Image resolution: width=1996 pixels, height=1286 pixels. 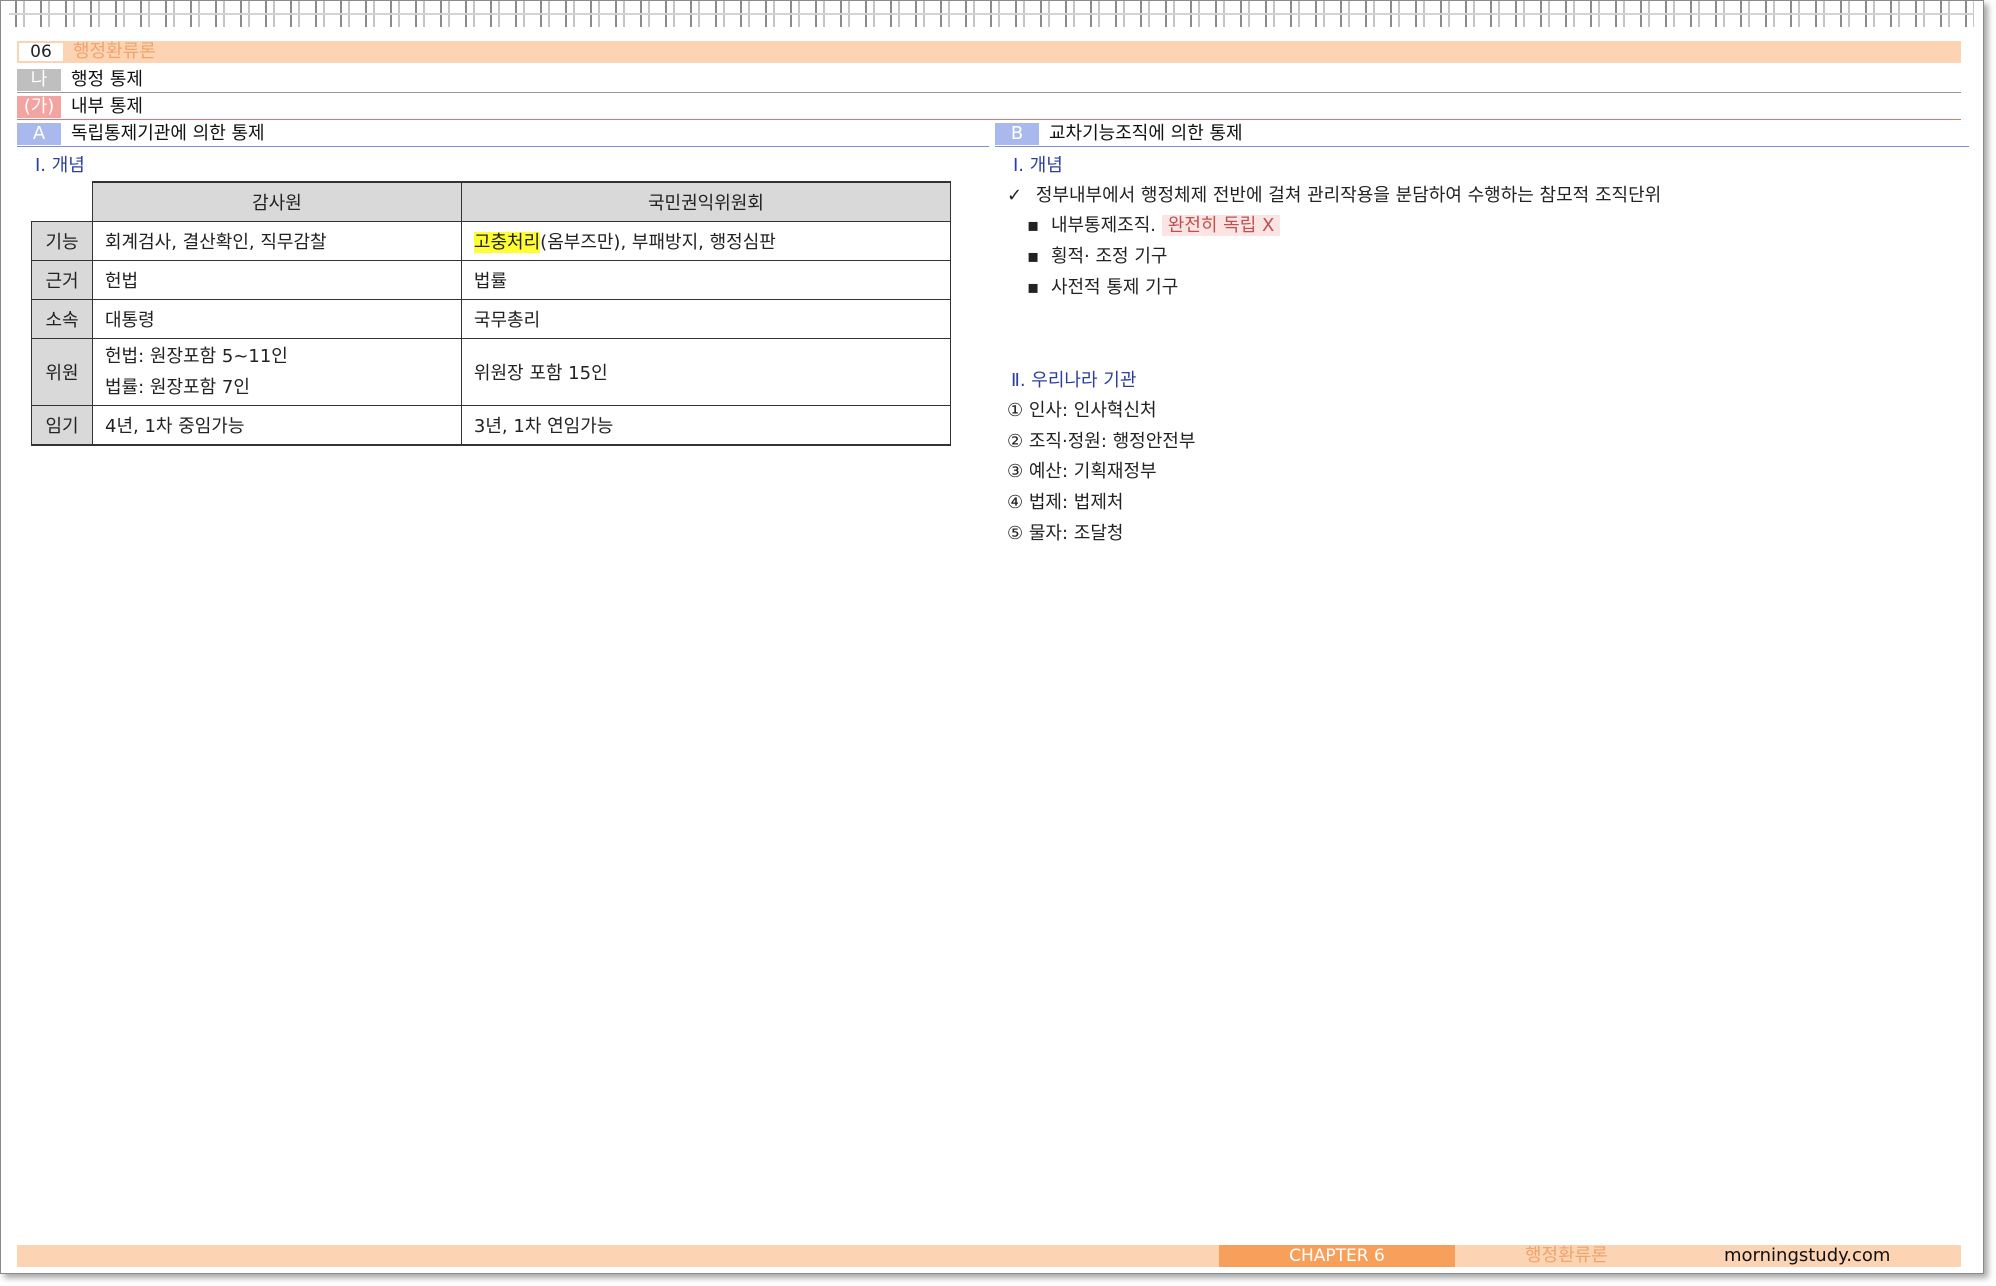 I want to click on table-cell: 국무총리, so click(x=706, y=319).